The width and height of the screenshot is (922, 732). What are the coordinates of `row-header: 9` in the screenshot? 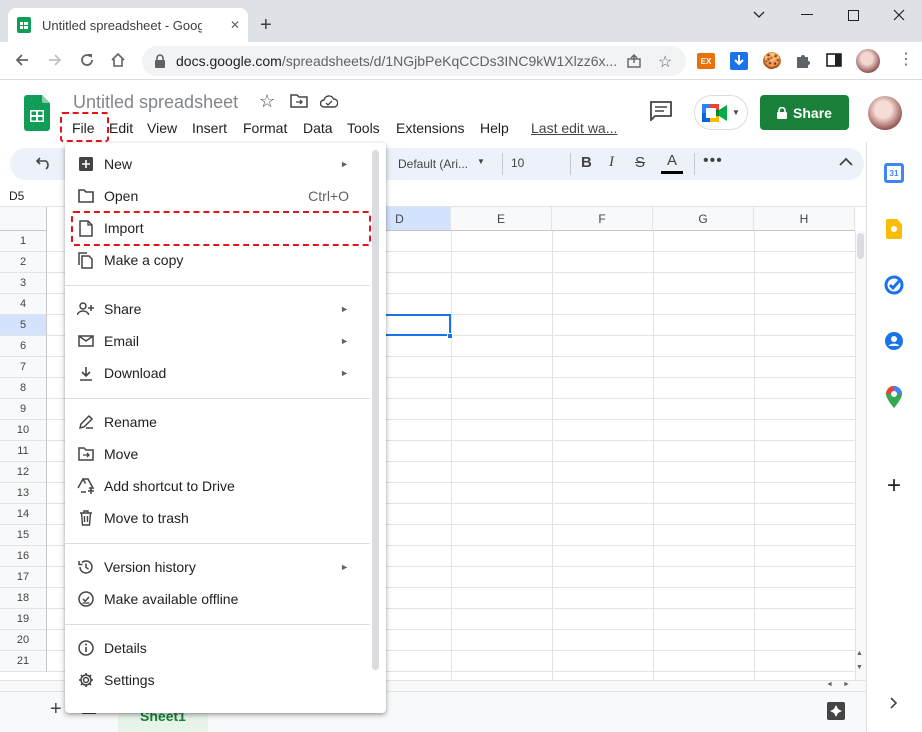 It's located at (23, 409).